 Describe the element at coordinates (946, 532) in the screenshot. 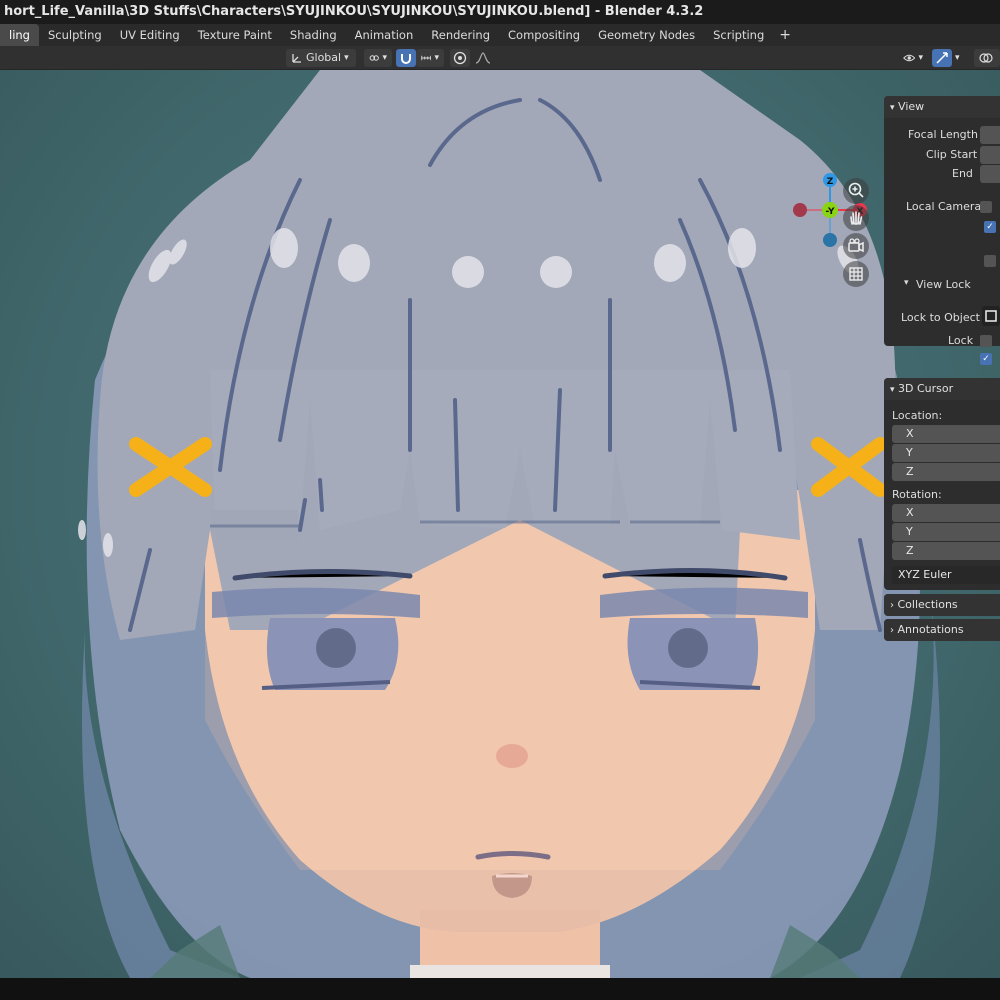

I see `cursor-rotation-y-field: Y` at that location.